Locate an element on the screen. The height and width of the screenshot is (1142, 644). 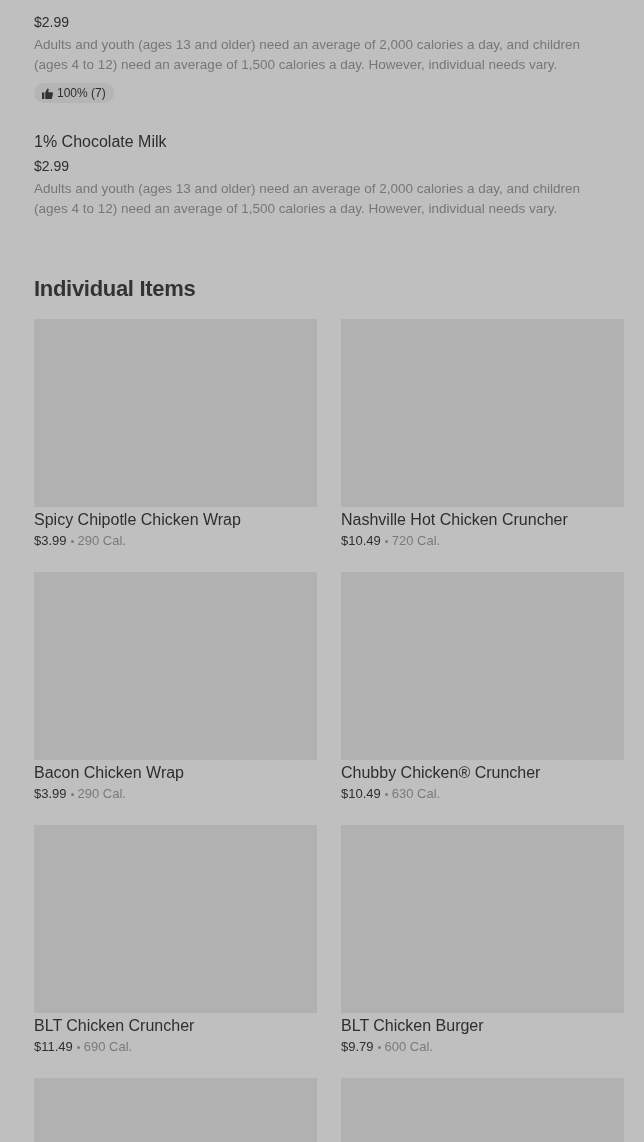
item-name: 1% Chocolate Milk is located at coordinates (329, 142).